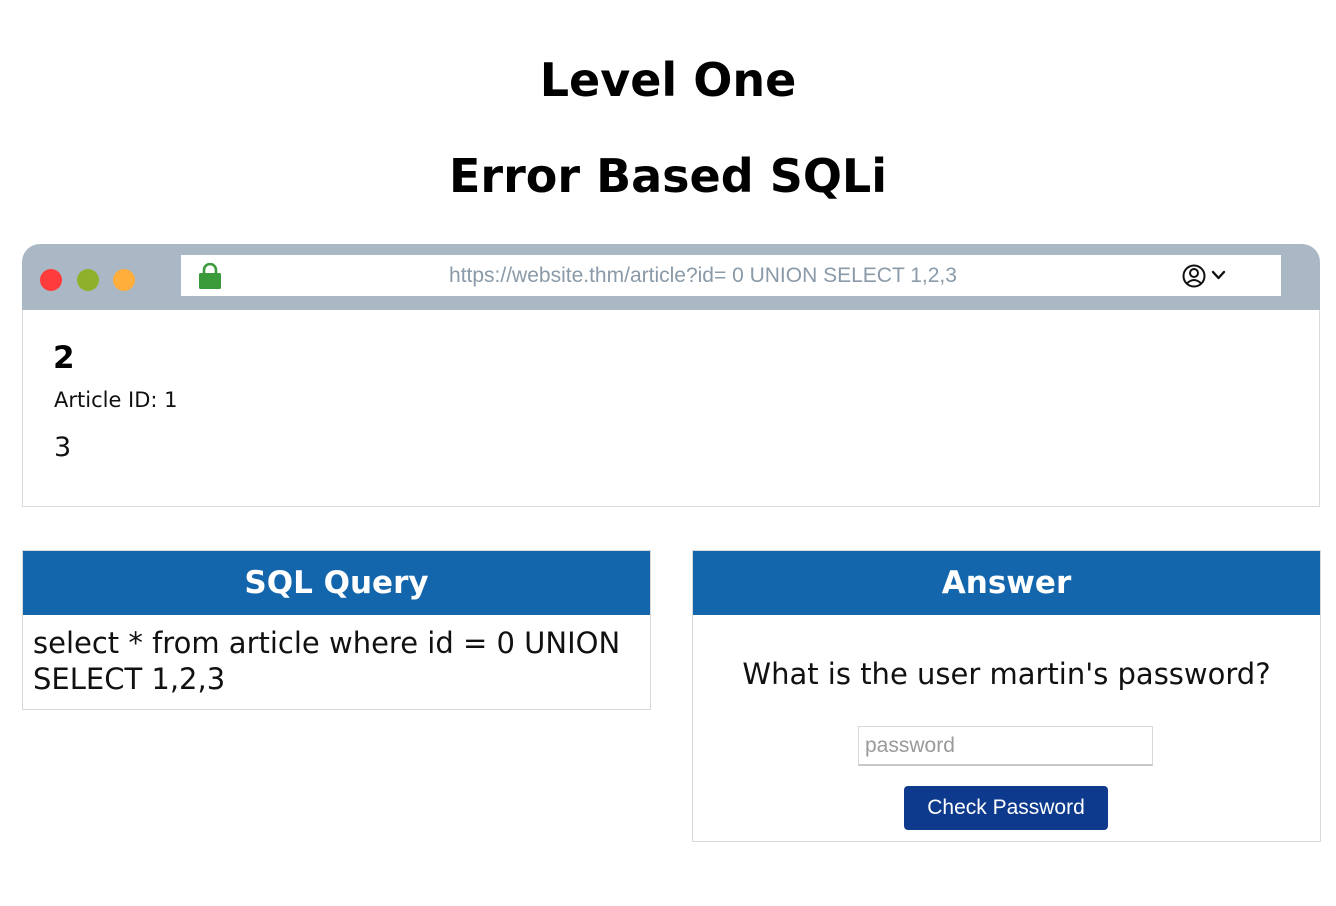  Describe the element at coordinates (63, 447) in the screenshot. I see `article-content: 3` at that location.